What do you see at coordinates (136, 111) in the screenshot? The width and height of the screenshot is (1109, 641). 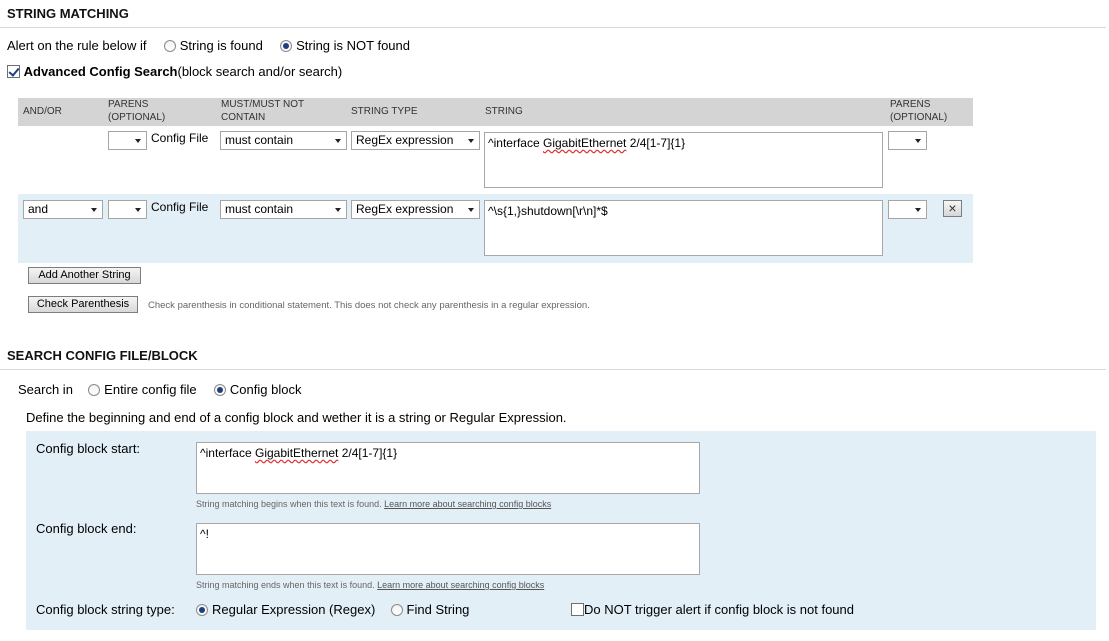 I see `header-parens-open: PARENS (OPTIONAL)` at bounding box center [136, 111].